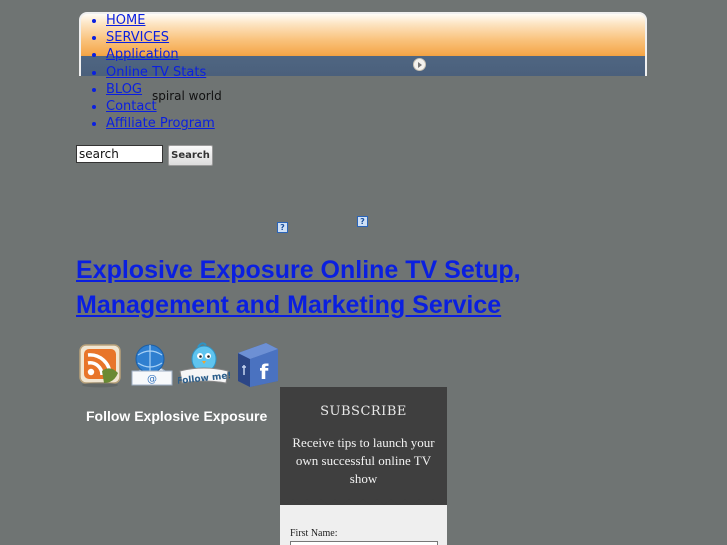  What do you see at coordinates (258, 365) in the screenshot?
I see `facebook-icon: f` at bounding box center [258, 365].